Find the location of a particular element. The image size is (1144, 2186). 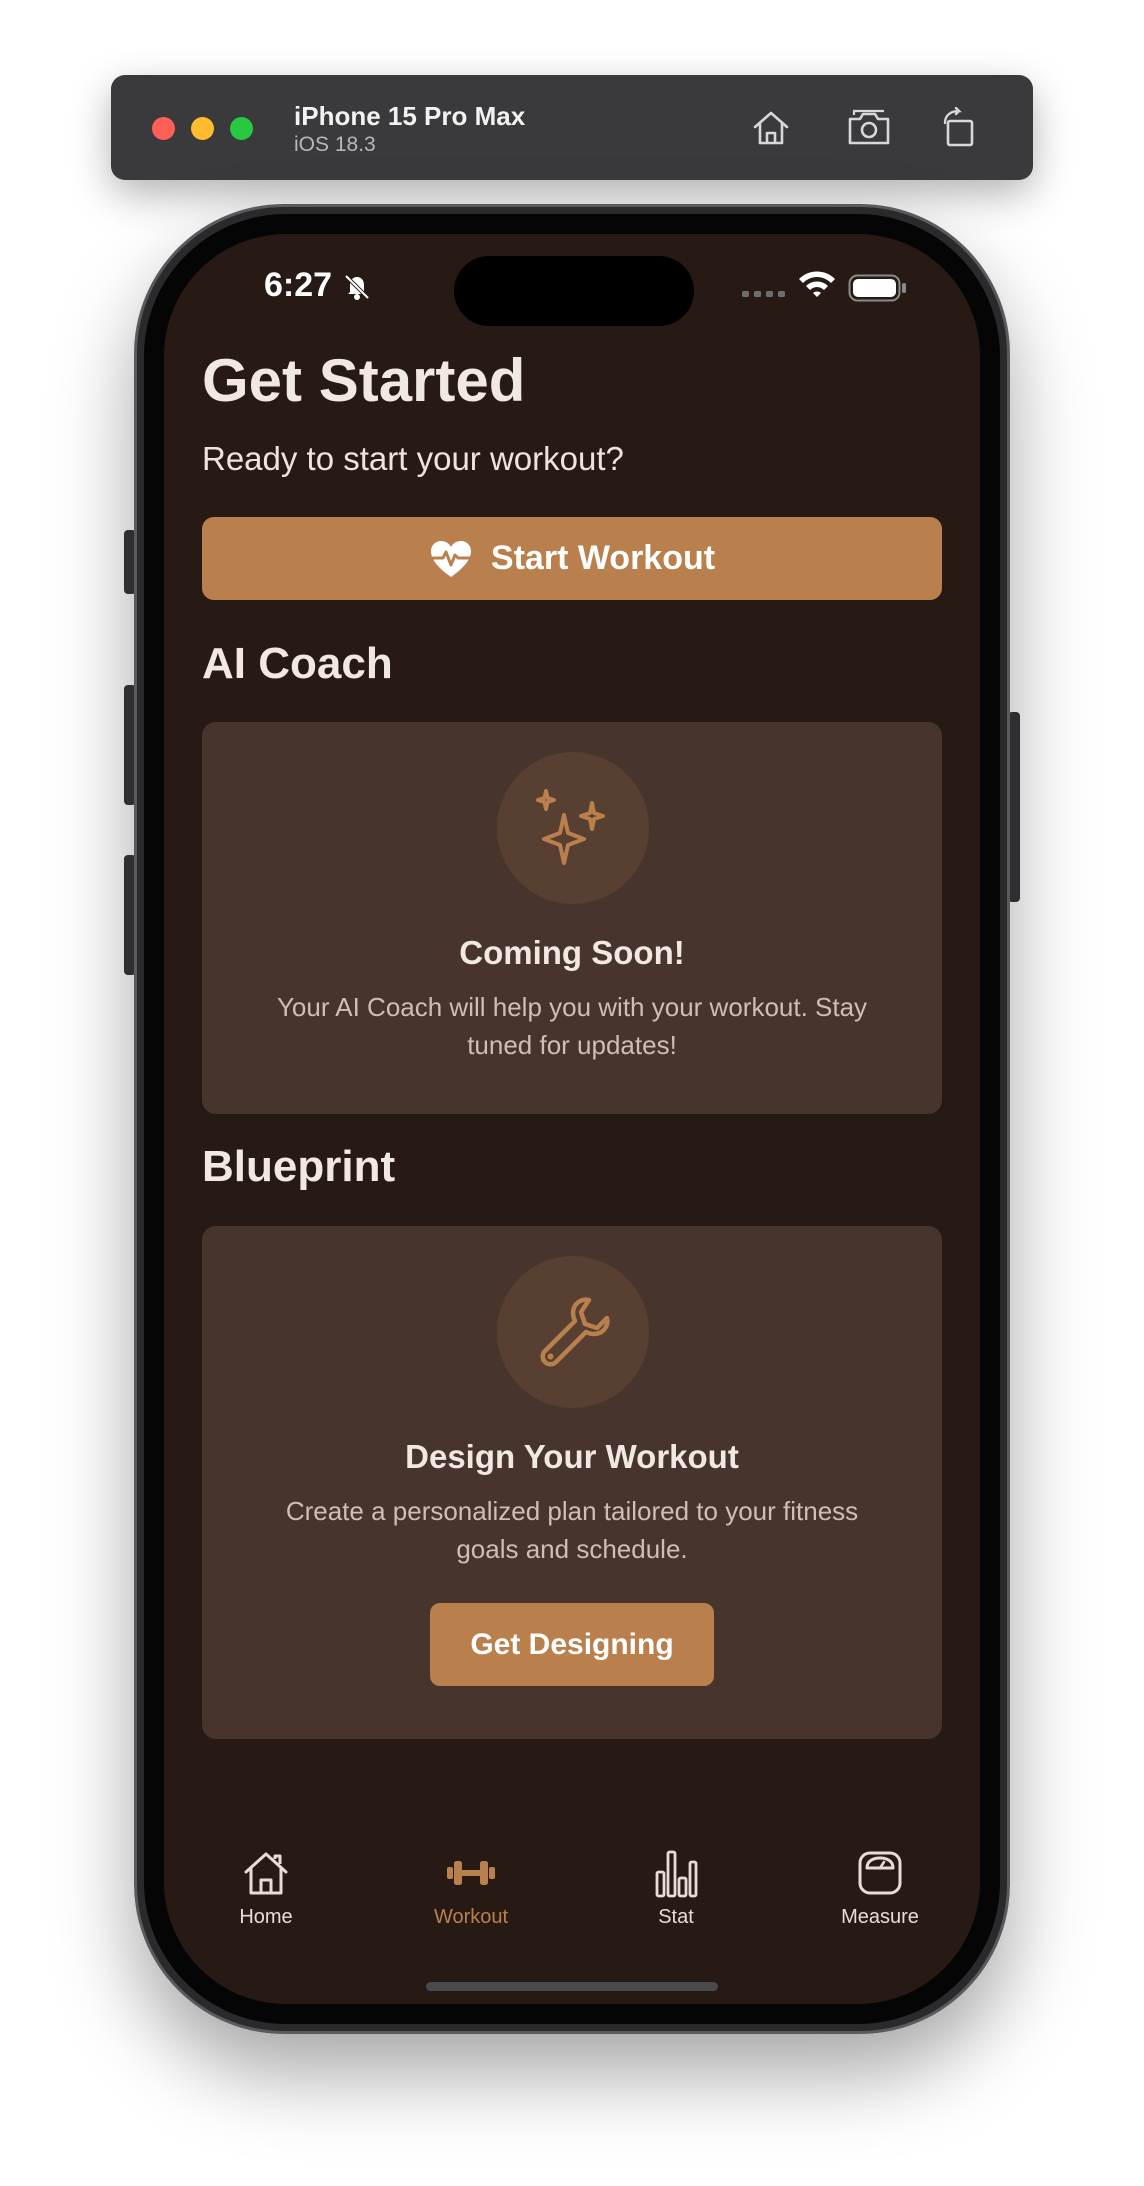

tab-home-label: Home is located at coordinates (266, 1917).